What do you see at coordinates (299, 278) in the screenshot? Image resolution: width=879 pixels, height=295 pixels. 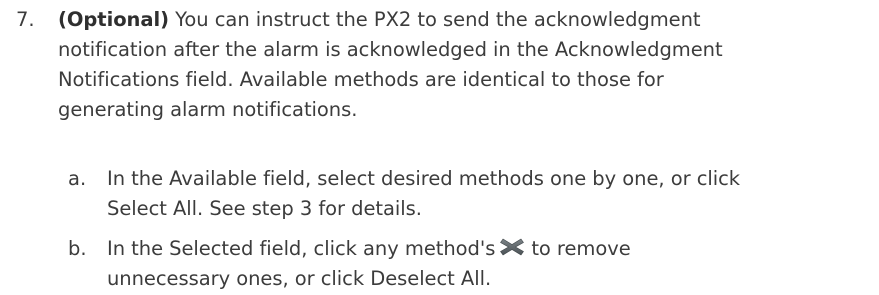 I see `substep-b-line-2: unnecessary ones, or click Deselect All.` at bounding box center [299, 278].